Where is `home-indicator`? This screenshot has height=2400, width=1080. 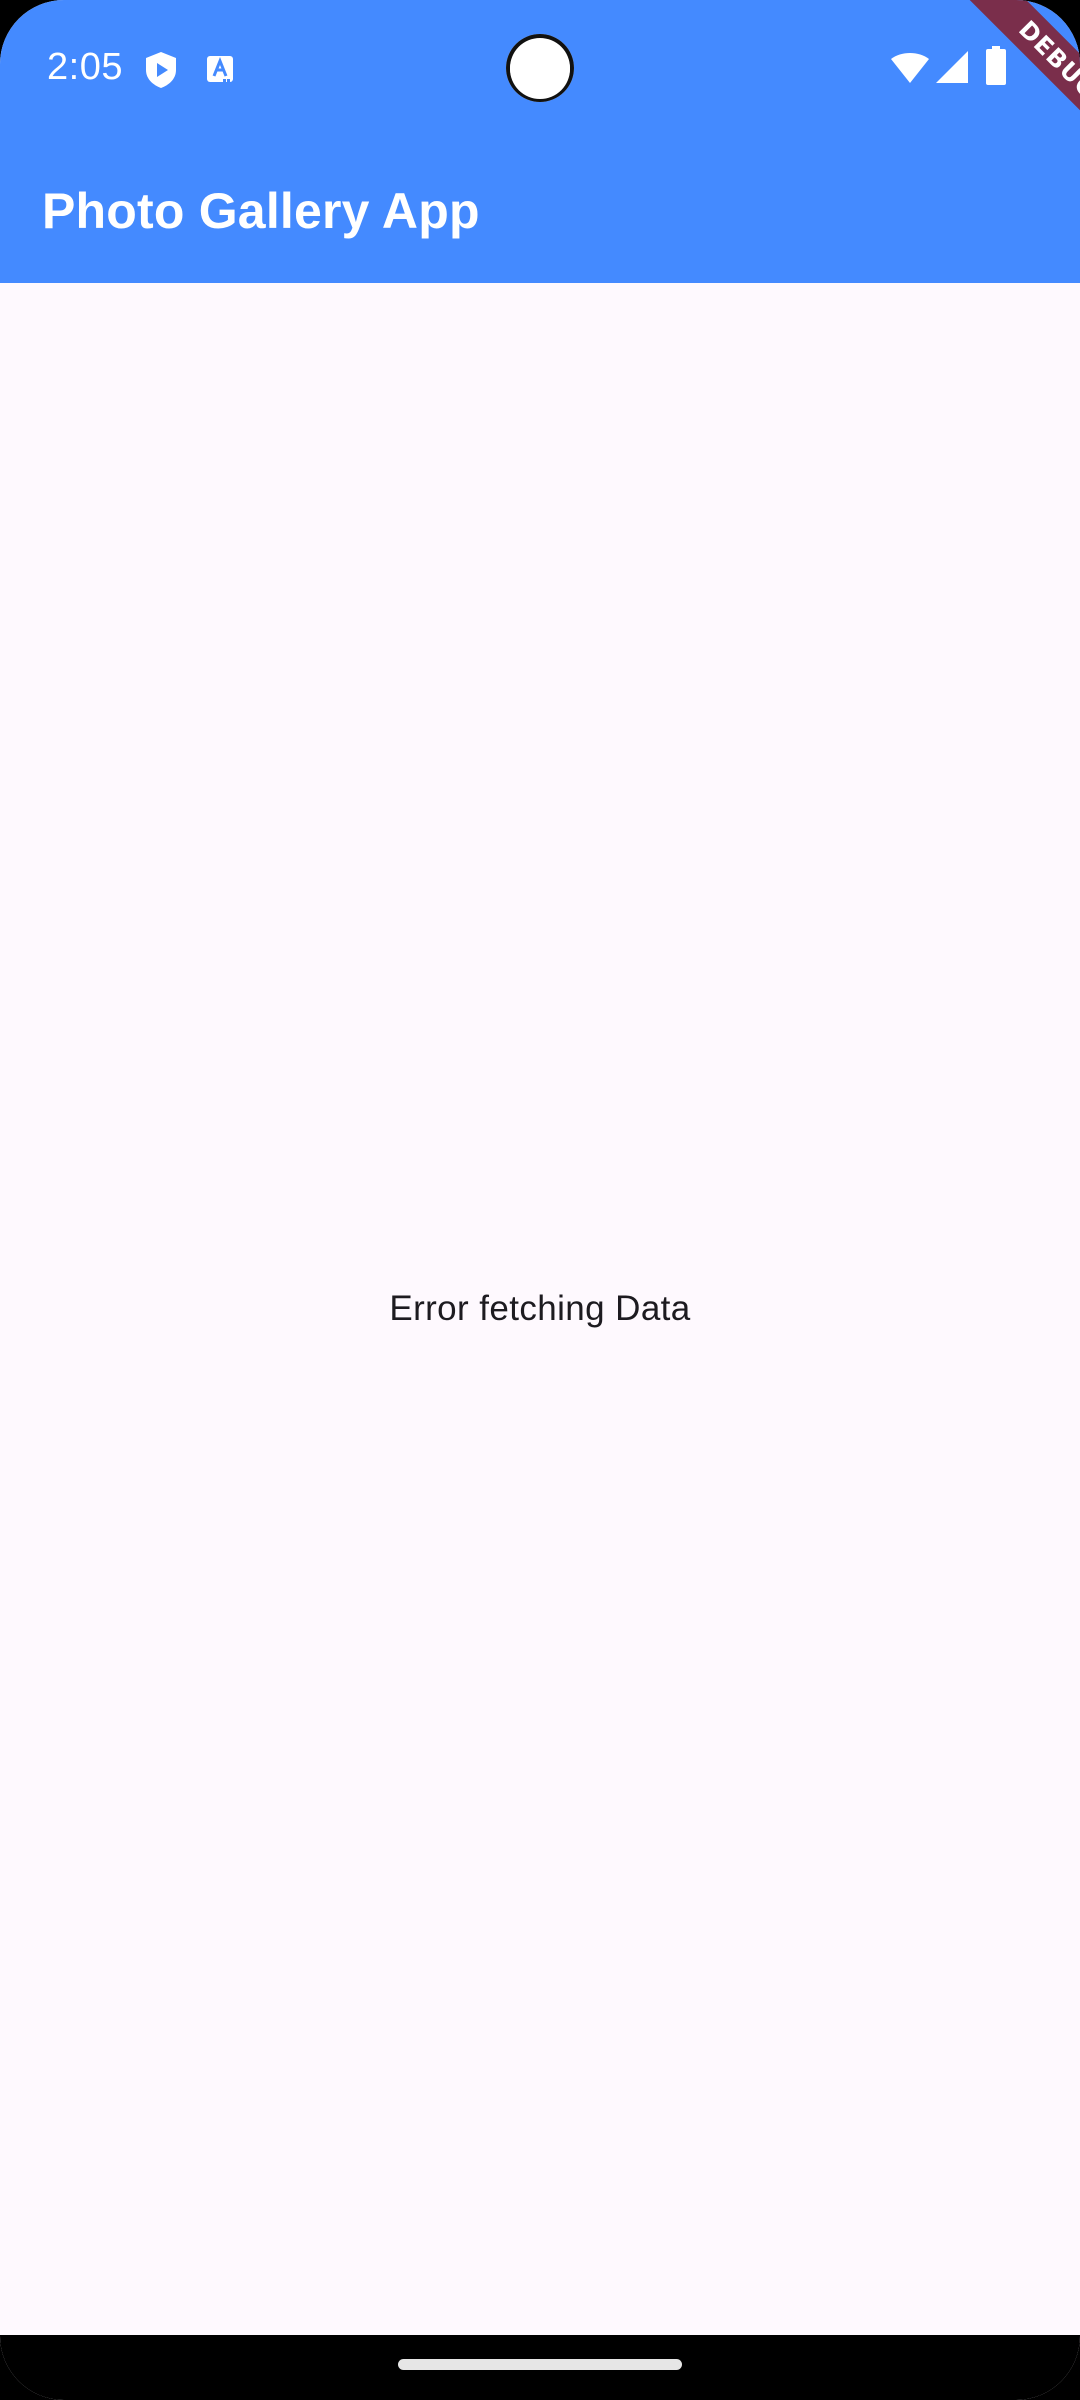 home-indicator is located at coordinates (540, 2364).